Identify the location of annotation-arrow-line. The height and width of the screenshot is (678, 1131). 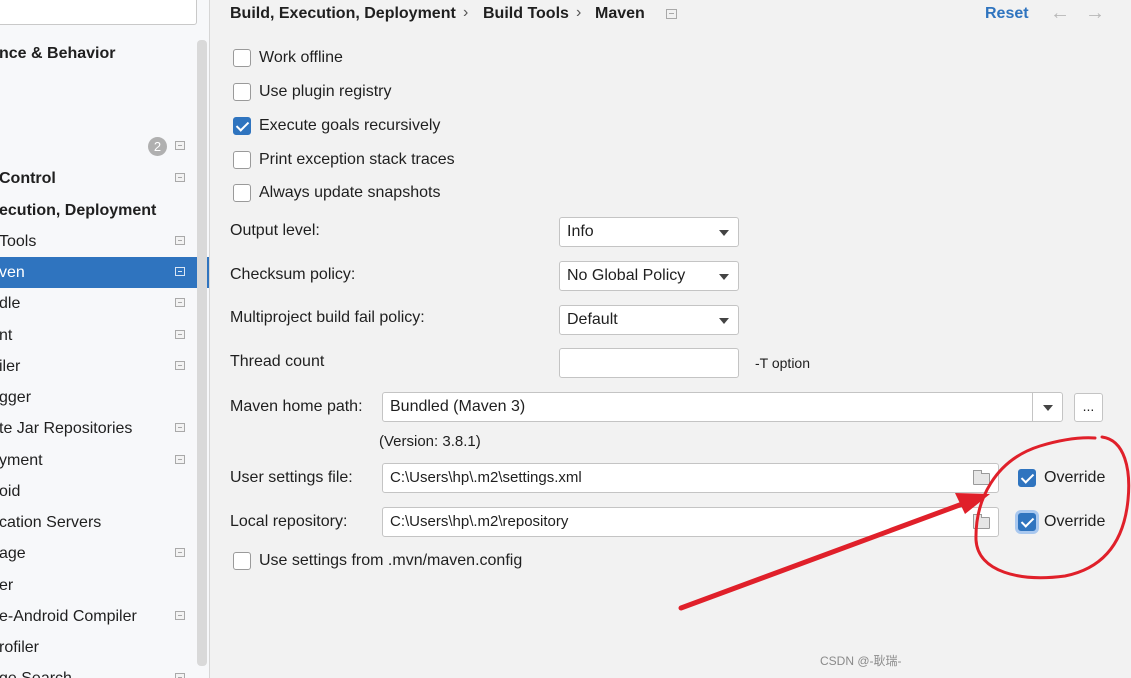
(823, 555).